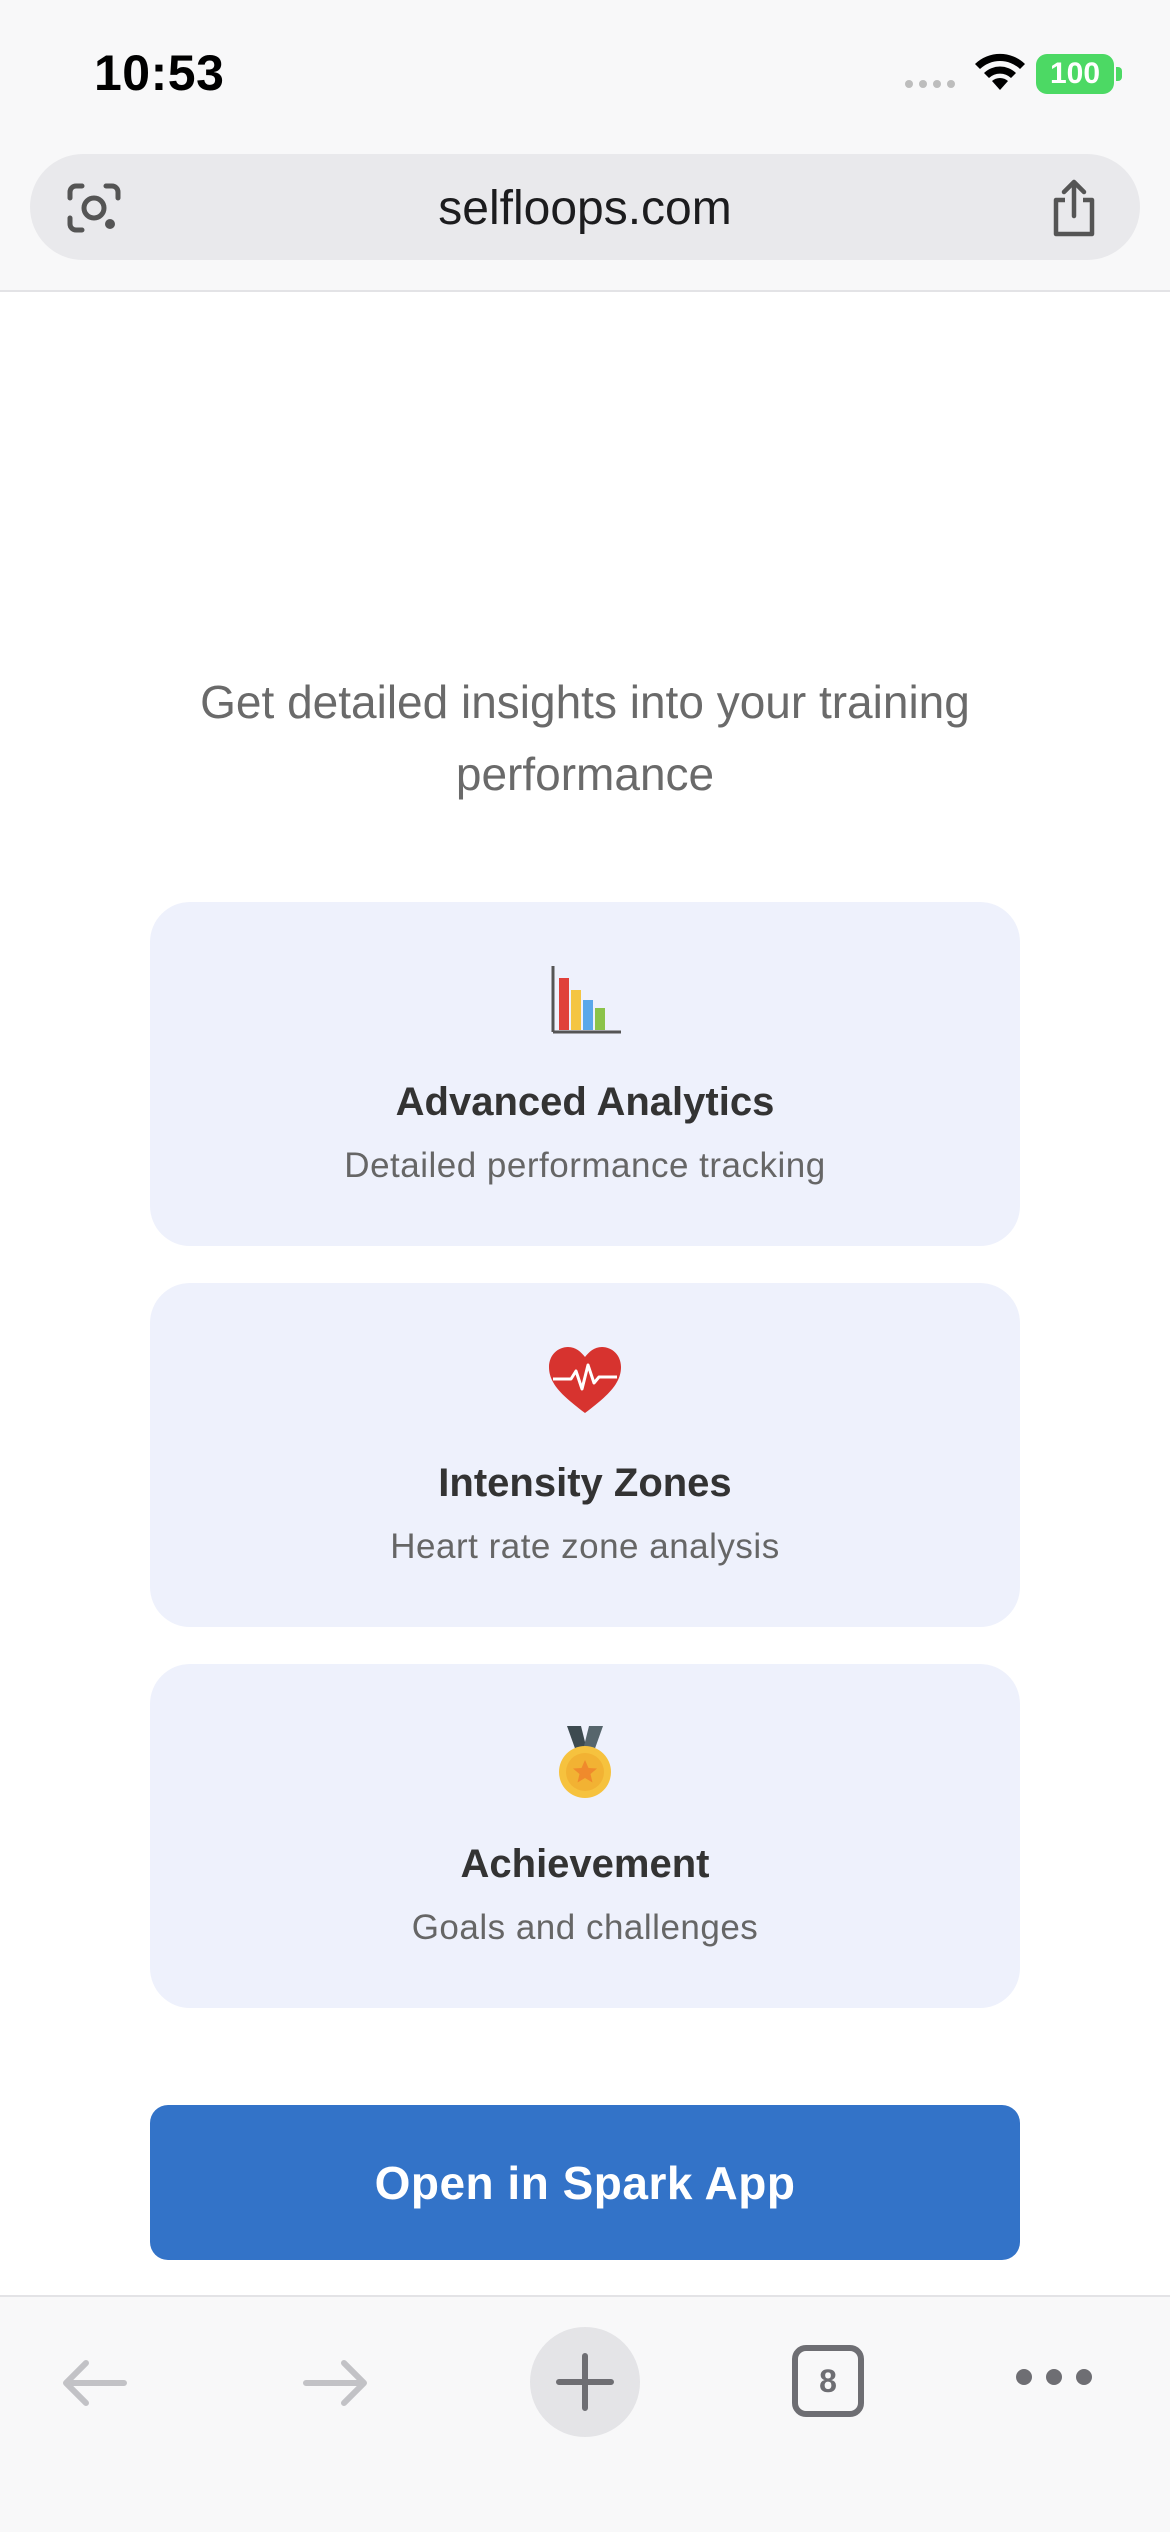 This screenshot has width=1170, height=2532. Describe the element at coordinates (585, 1762) in the screenshot. I see `medal-icon` at that location.